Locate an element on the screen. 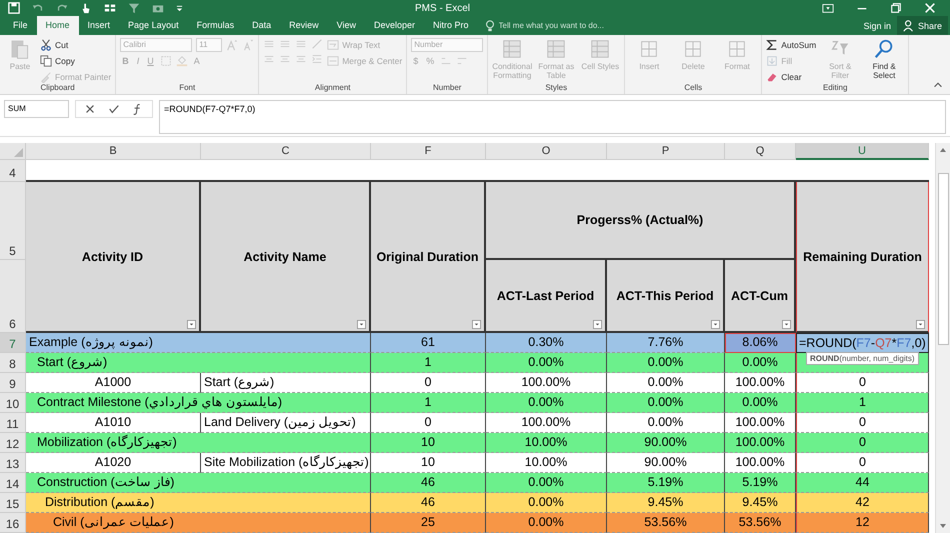 This screenshot has width=950, height=533. table-header-cell: Original Duration is located at coordinates (428, 257).